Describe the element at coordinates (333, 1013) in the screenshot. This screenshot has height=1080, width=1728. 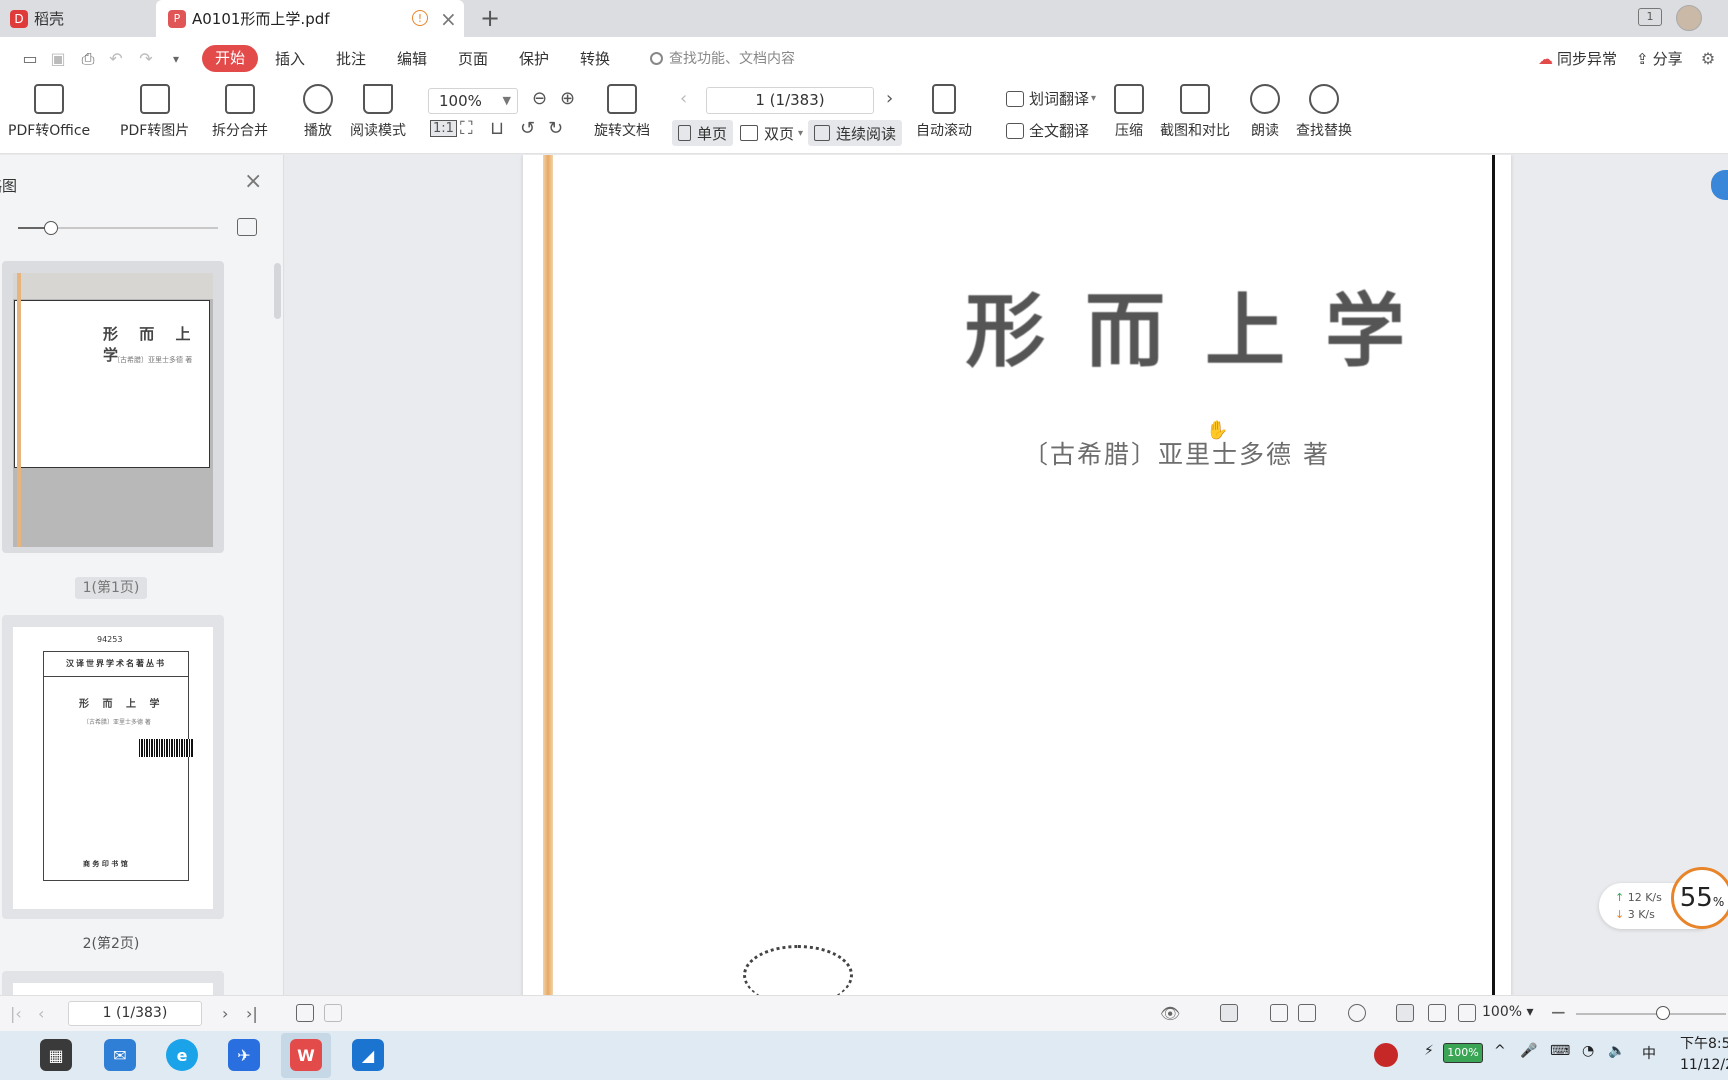
I see `forward-icon` at that location.